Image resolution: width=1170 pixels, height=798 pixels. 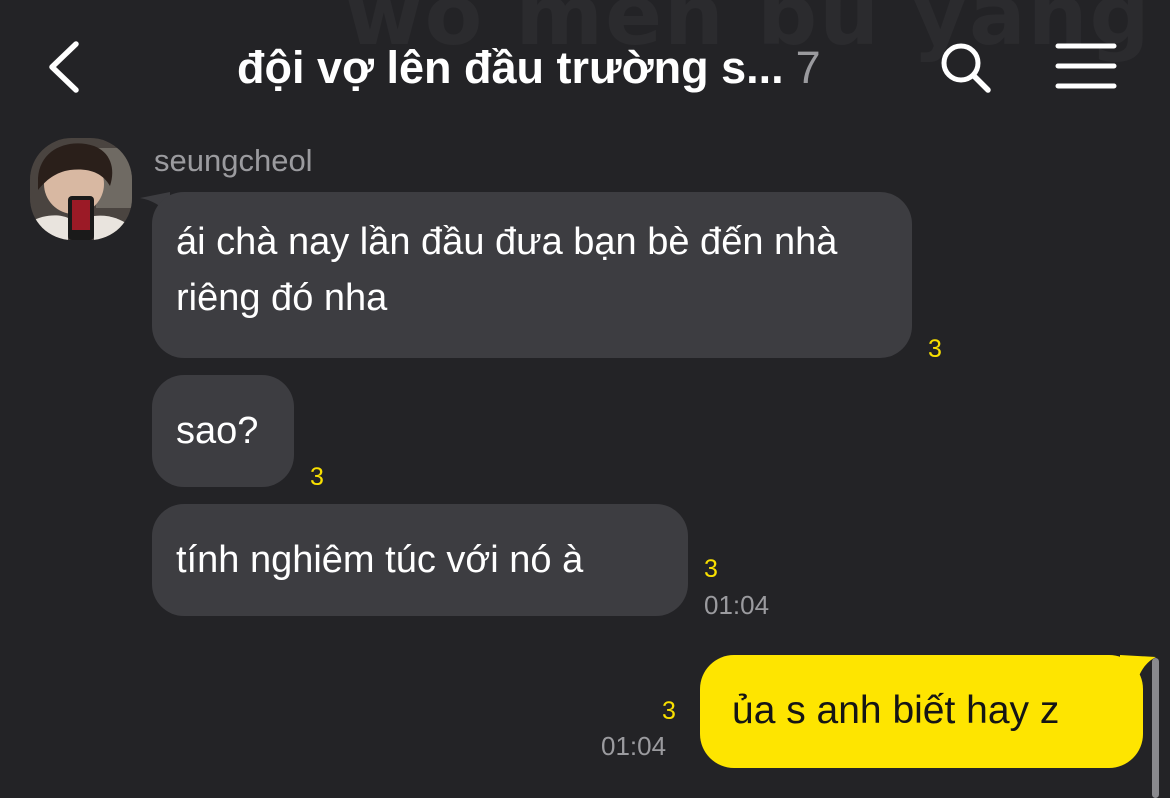 What do you see at coordinates (808, 67) in the screenshot?
I see `member-count: 7` at bounding box center [808, 67].